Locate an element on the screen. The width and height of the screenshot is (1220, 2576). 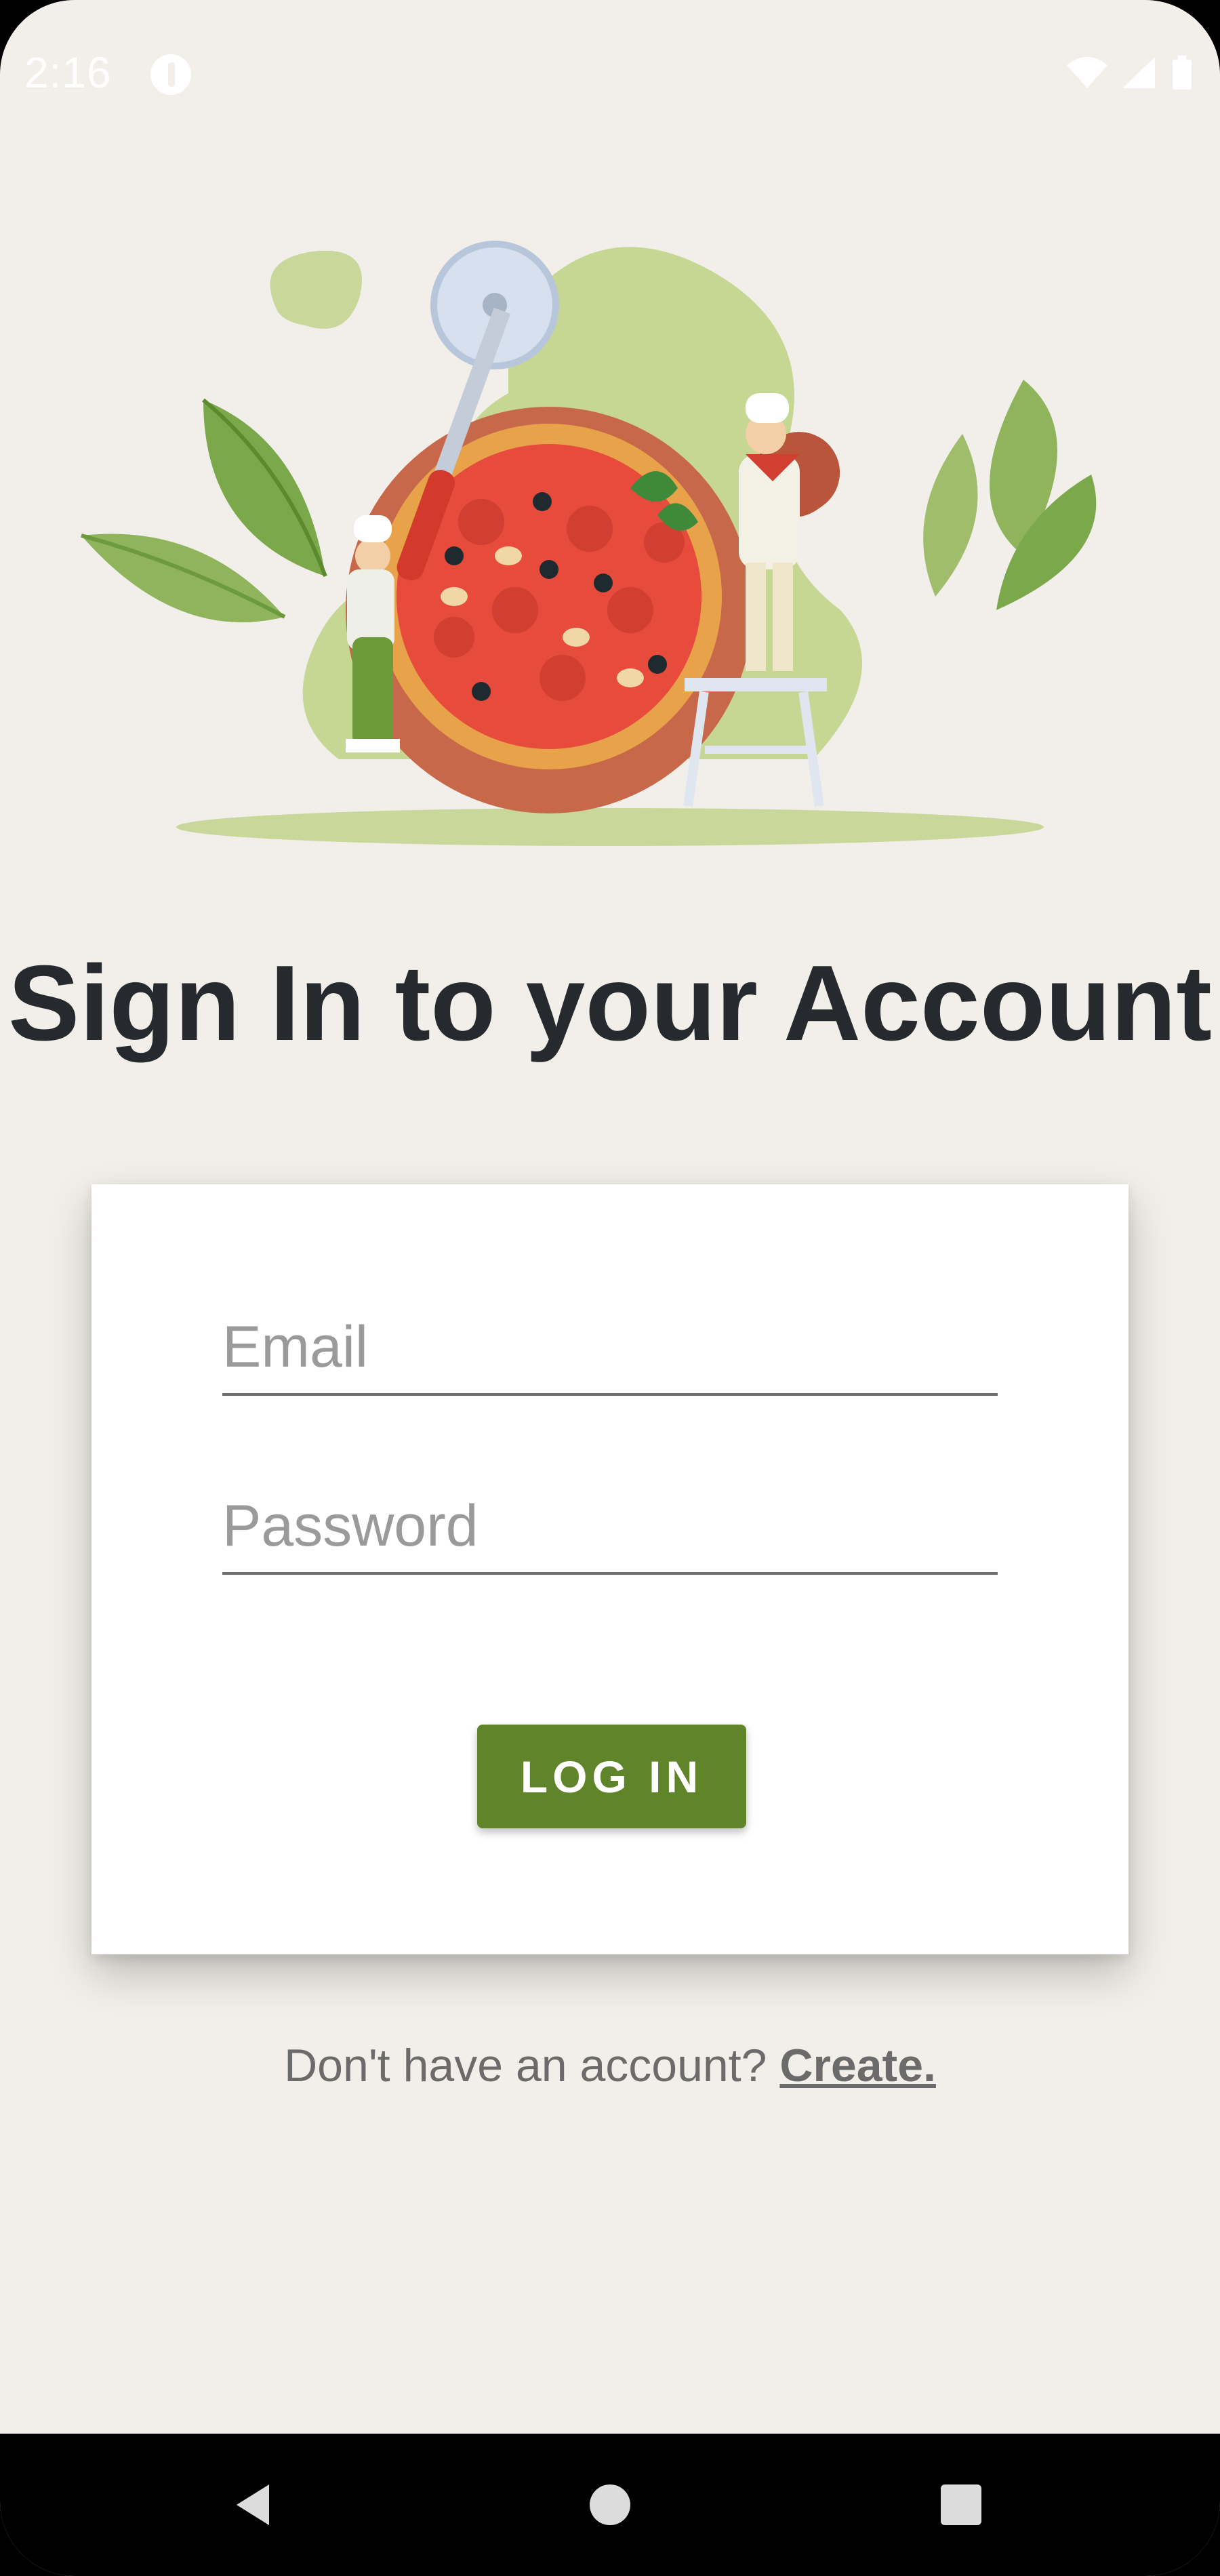
app-notification-icon is located at coordinates (170, 74).